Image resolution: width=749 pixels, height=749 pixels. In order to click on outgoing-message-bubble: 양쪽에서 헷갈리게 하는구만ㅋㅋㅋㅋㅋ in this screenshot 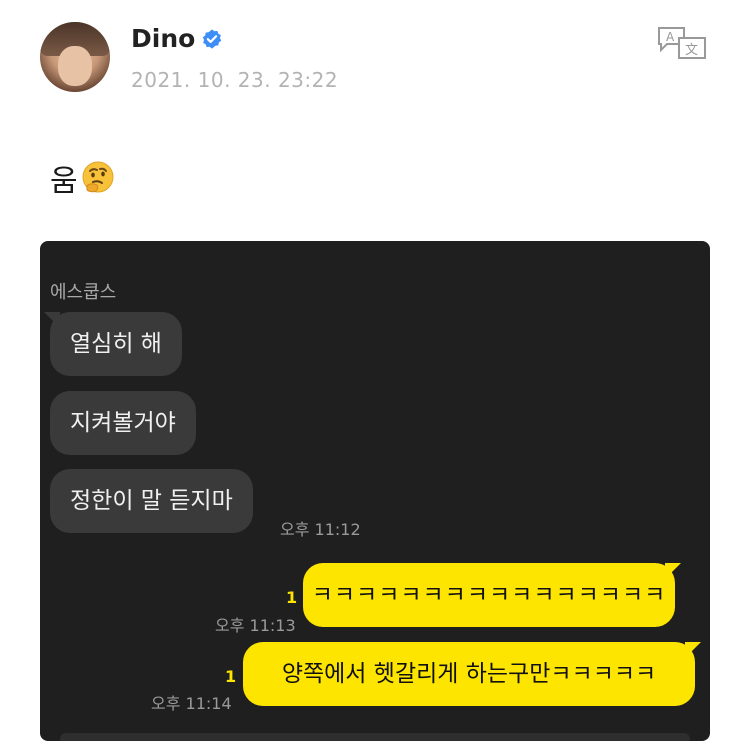, I will do `click(469, 674)`.